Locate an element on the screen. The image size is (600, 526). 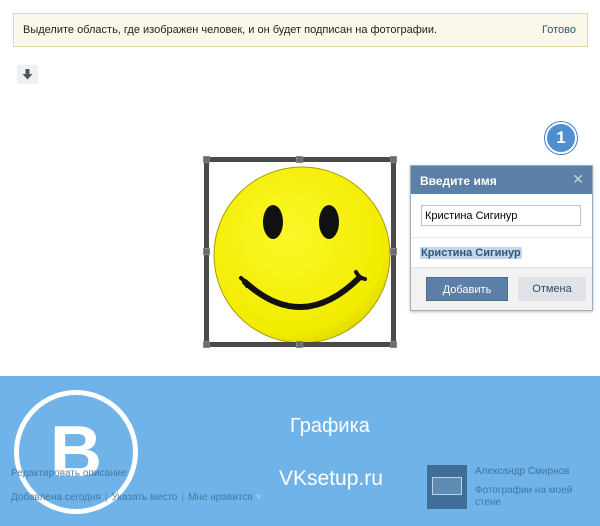
resize-handle-right is located at coordinates (393, 251).